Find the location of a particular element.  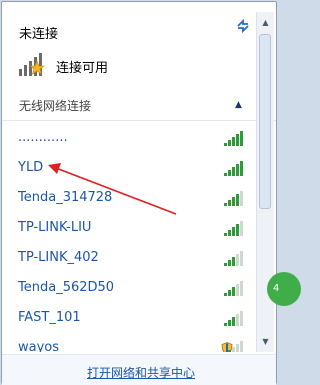

signal-bars-star-icon is located at coordinates (32, 64).